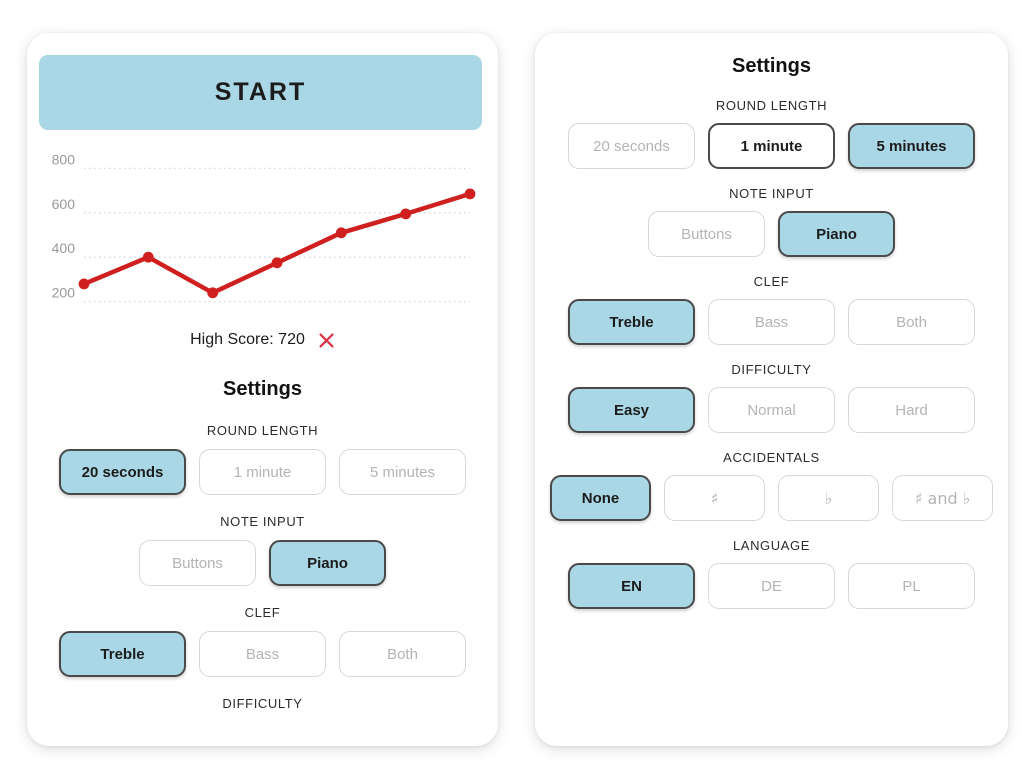 The height and width of the screenshot is (760, 1024). Describe the element at coordinates (247, 339) in the screenshot. I see `high-score-label: High Score: 720` at that location.